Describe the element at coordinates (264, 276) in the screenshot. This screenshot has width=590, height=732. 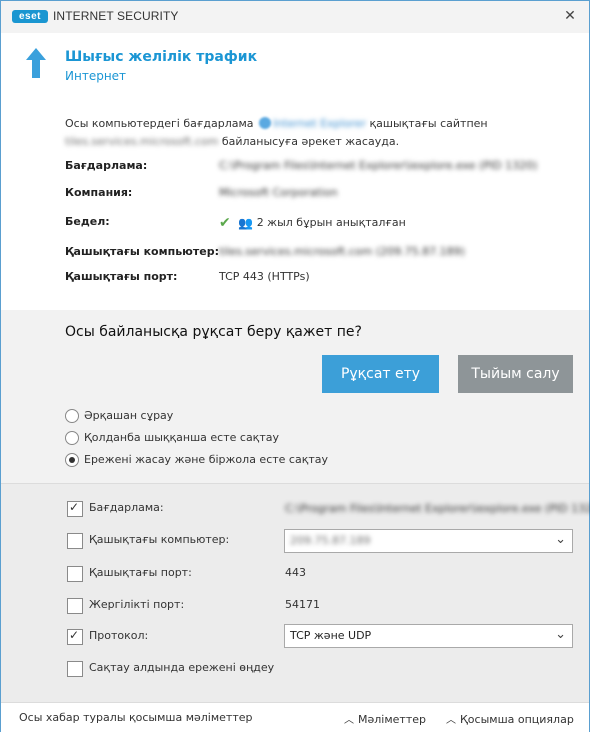
I see `remote-port-value: TCP 443 (HTTPs)` at that location.